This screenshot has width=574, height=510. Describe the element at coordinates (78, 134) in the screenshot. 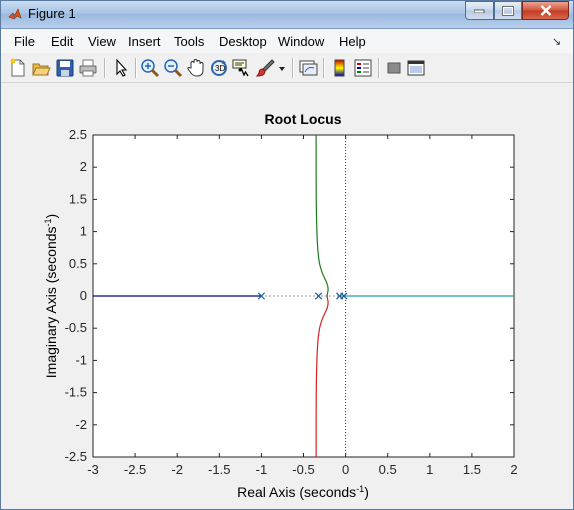

I see `y-tick-label: 2.5` at that location.